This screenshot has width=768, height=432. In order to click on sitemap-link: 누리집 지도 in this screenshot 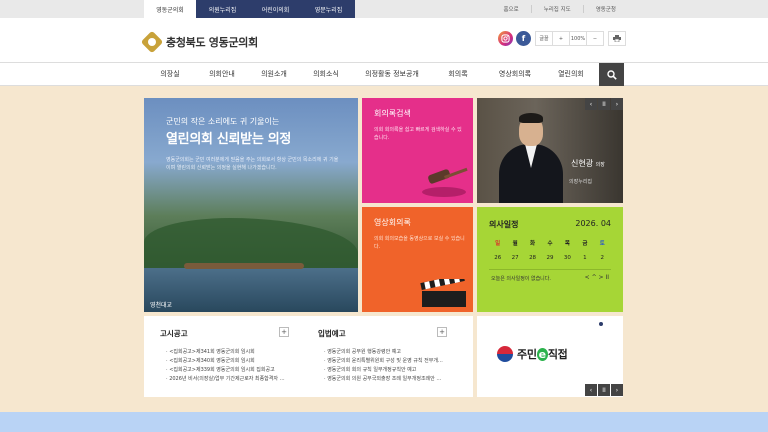, I will do `click(556, 9)`.